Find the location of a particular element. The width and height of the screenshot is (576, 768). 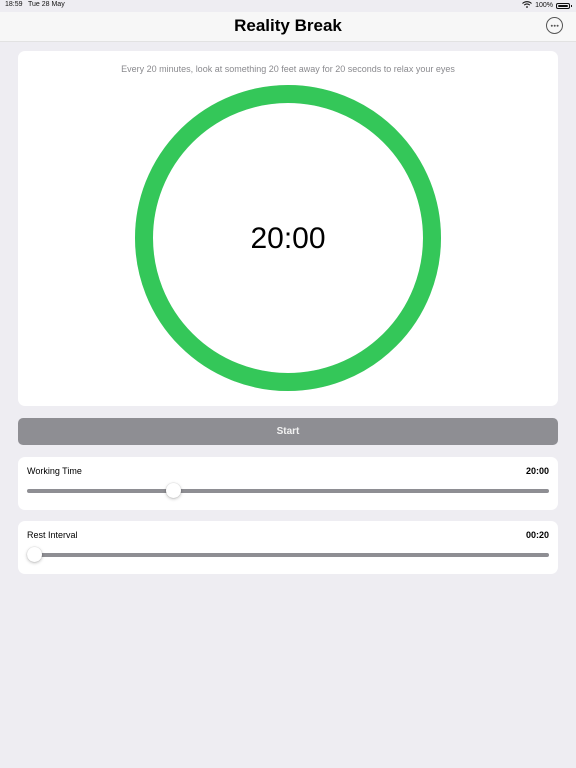

rest-interval-card: Rest Interval 00:20 is located at coordinates (288, 547).